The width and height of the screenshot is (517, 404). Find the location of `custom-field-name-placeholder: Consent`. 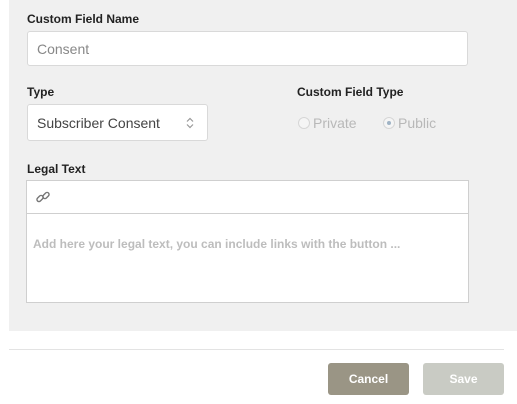

custom-field-name-placeholder: Consent is located at coordinates (63, 48).